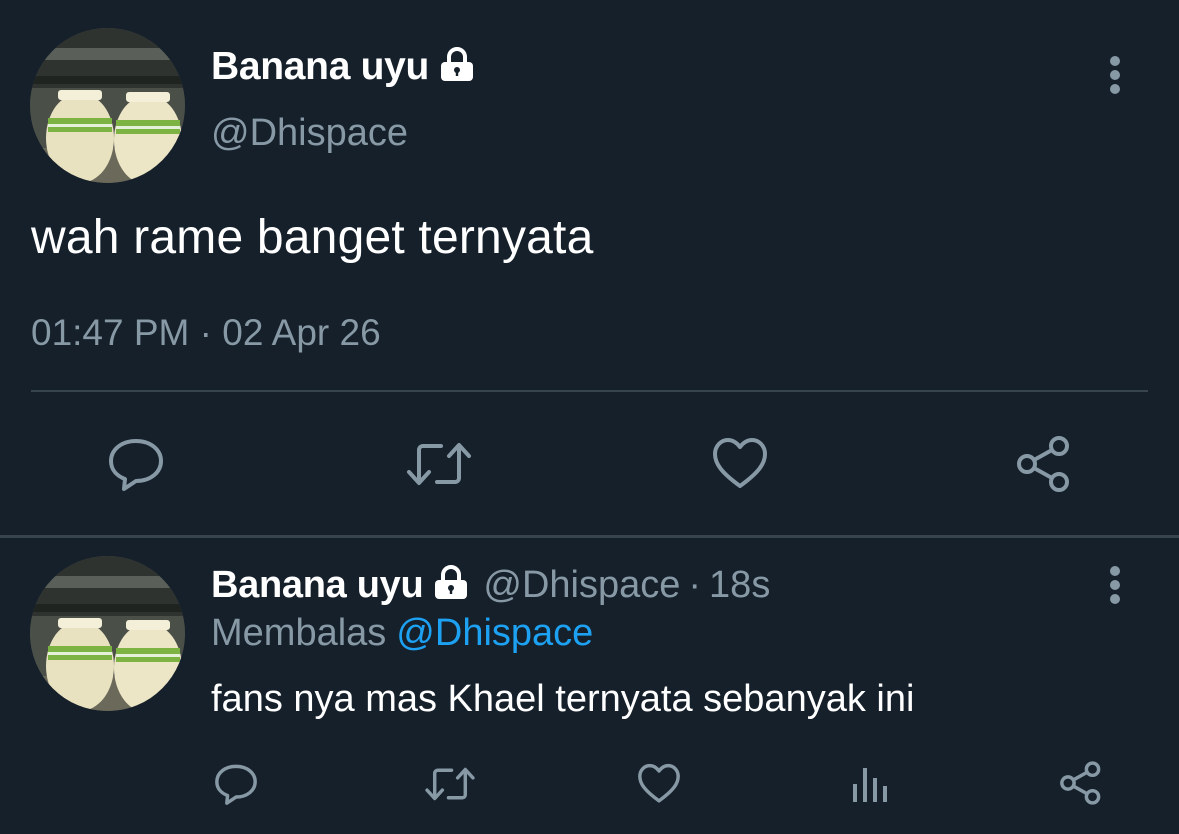 The height and width of the screenshot is (834, 1179). What do you see at coordinates (589, 536) in the screenshot?
I see `section-divider` at bounding box center [589, 536].